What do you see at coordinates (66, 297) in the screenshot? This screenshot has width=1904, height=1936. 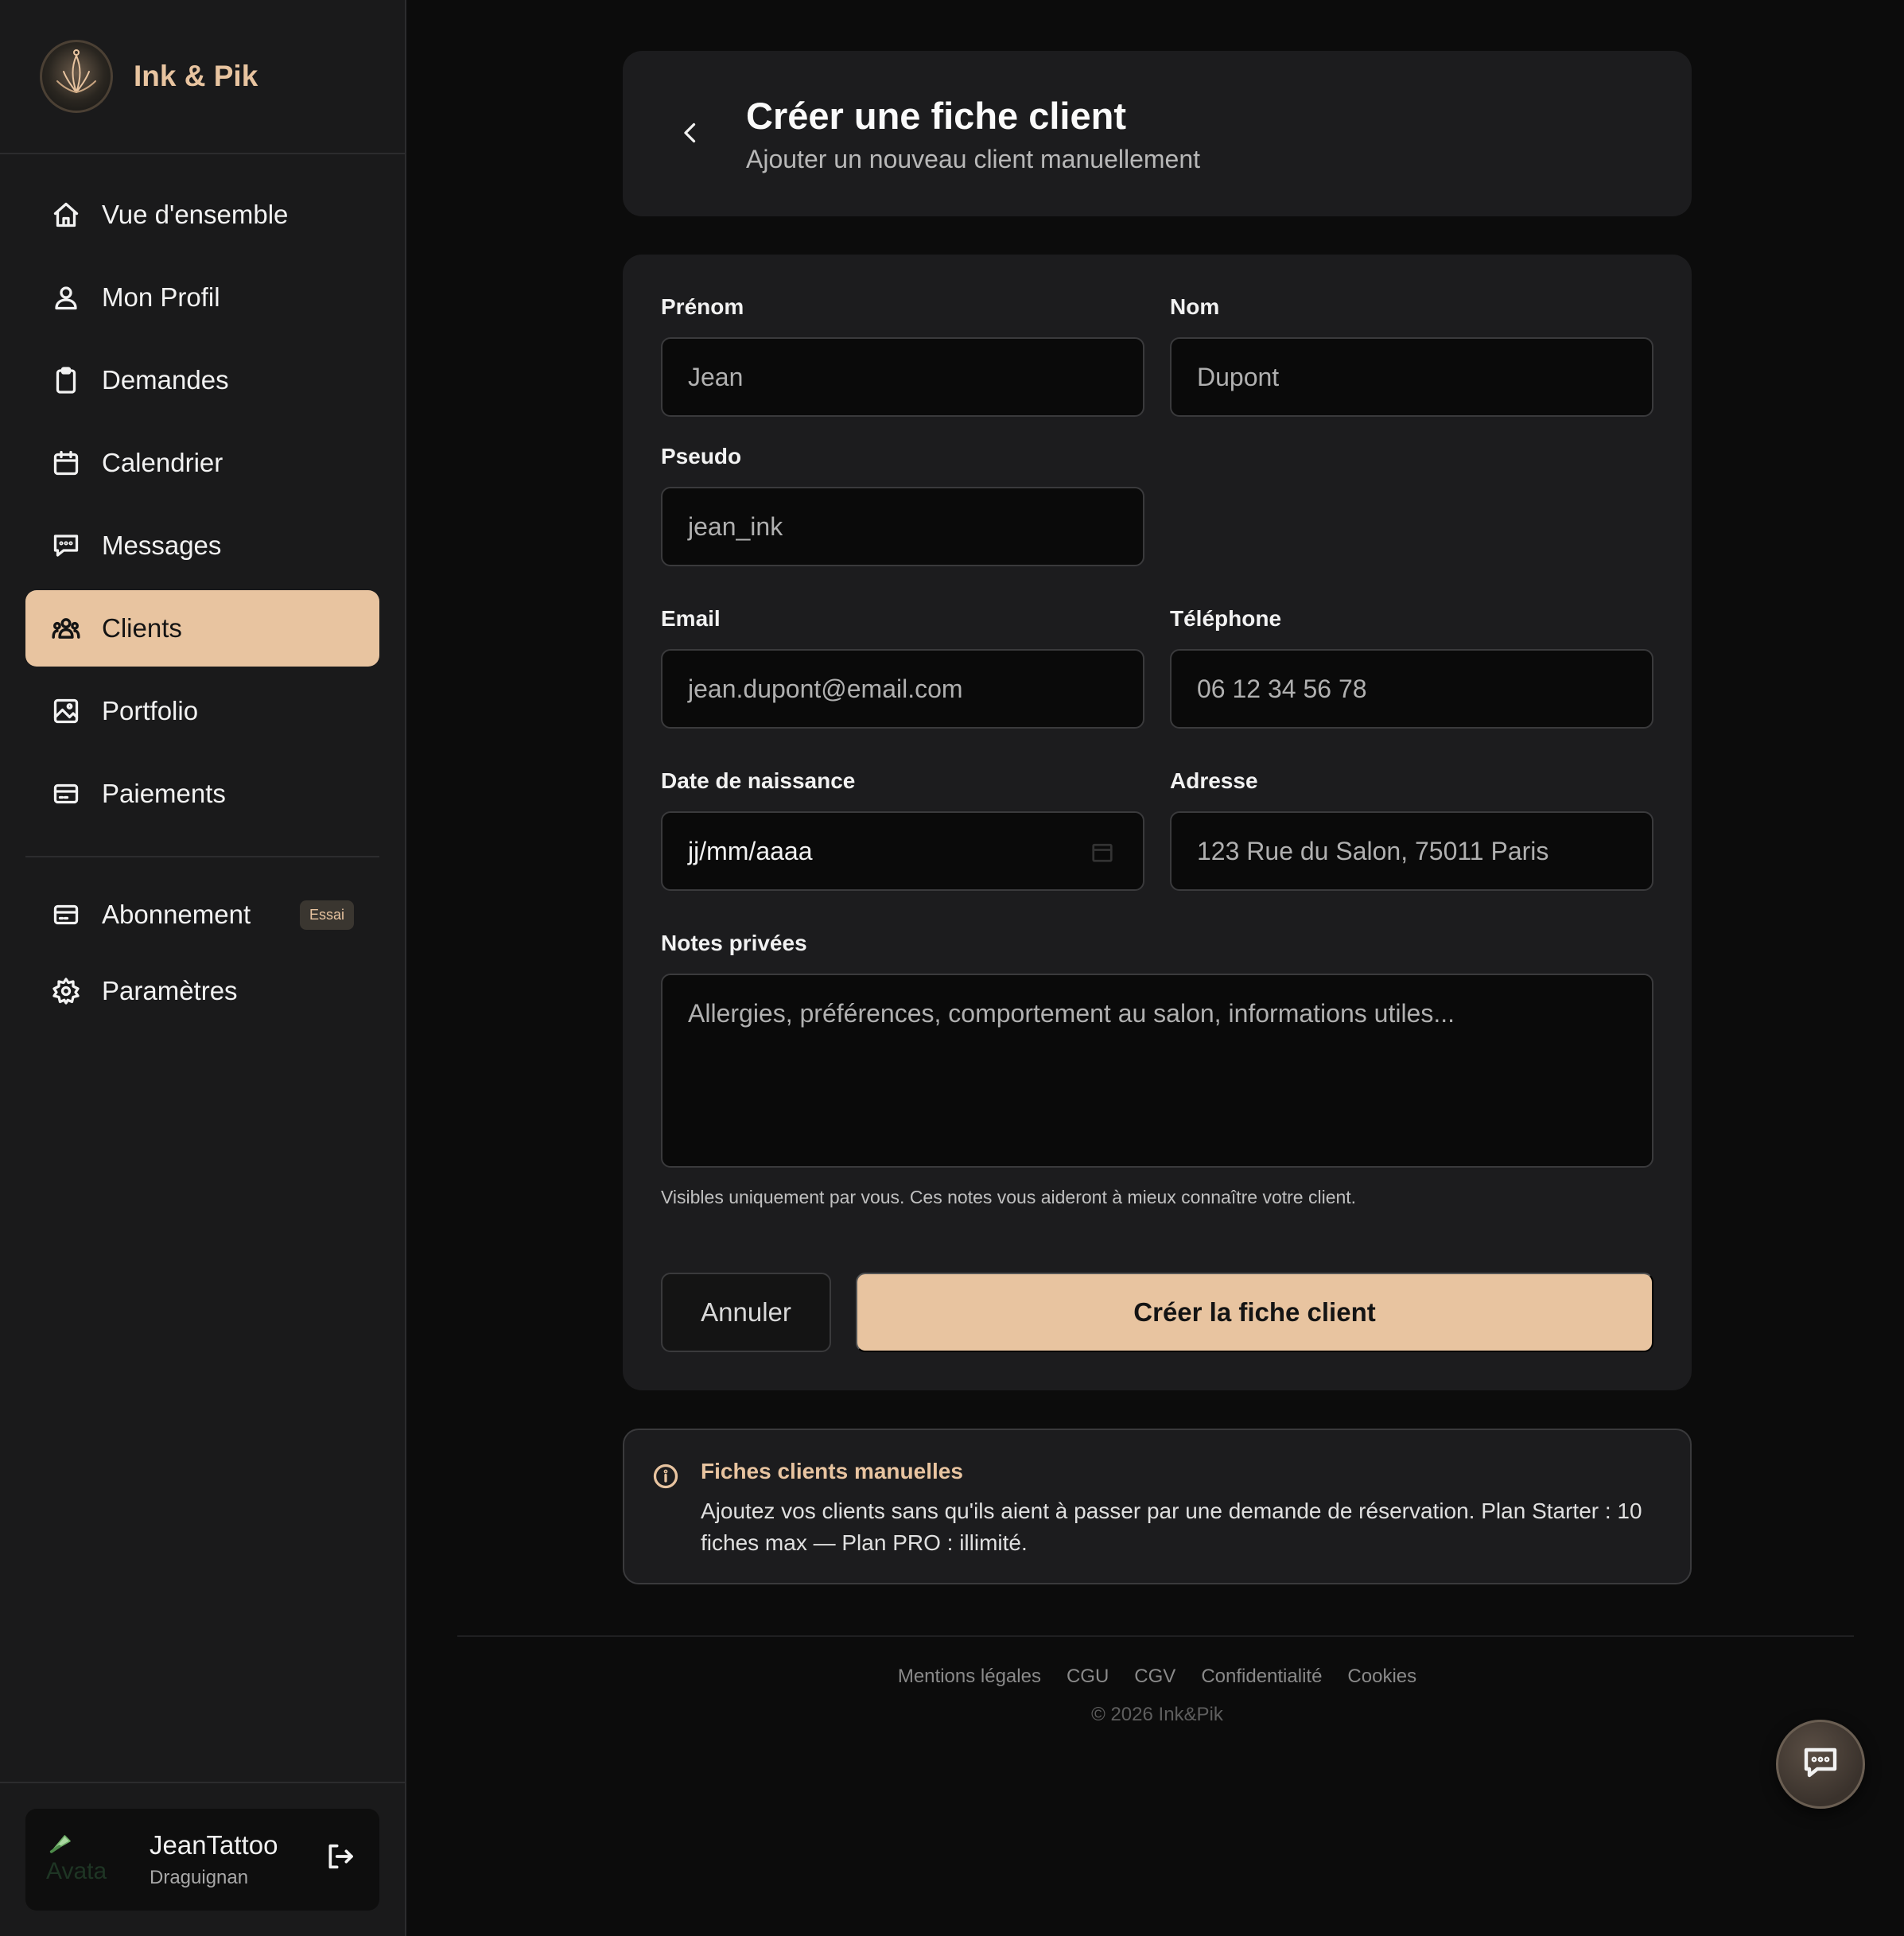 I see `user-icon` at bounding box center [66, 297].